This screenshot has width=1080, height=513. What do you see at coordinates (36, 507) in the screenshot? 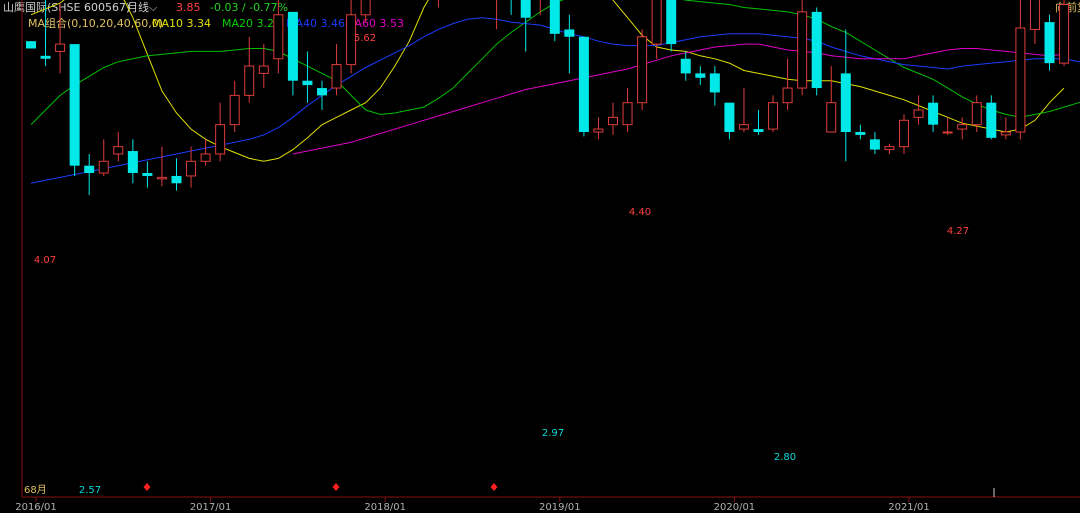
I see `x-tick-label: 2016/01` at bounding box center [36, 507].